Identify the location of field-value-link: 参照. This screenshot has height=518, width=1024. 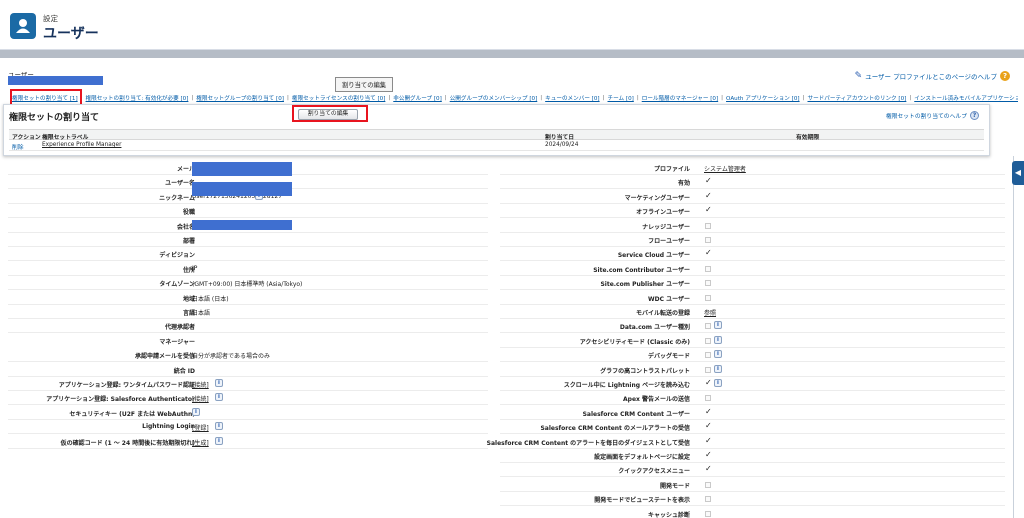
(710, 312).